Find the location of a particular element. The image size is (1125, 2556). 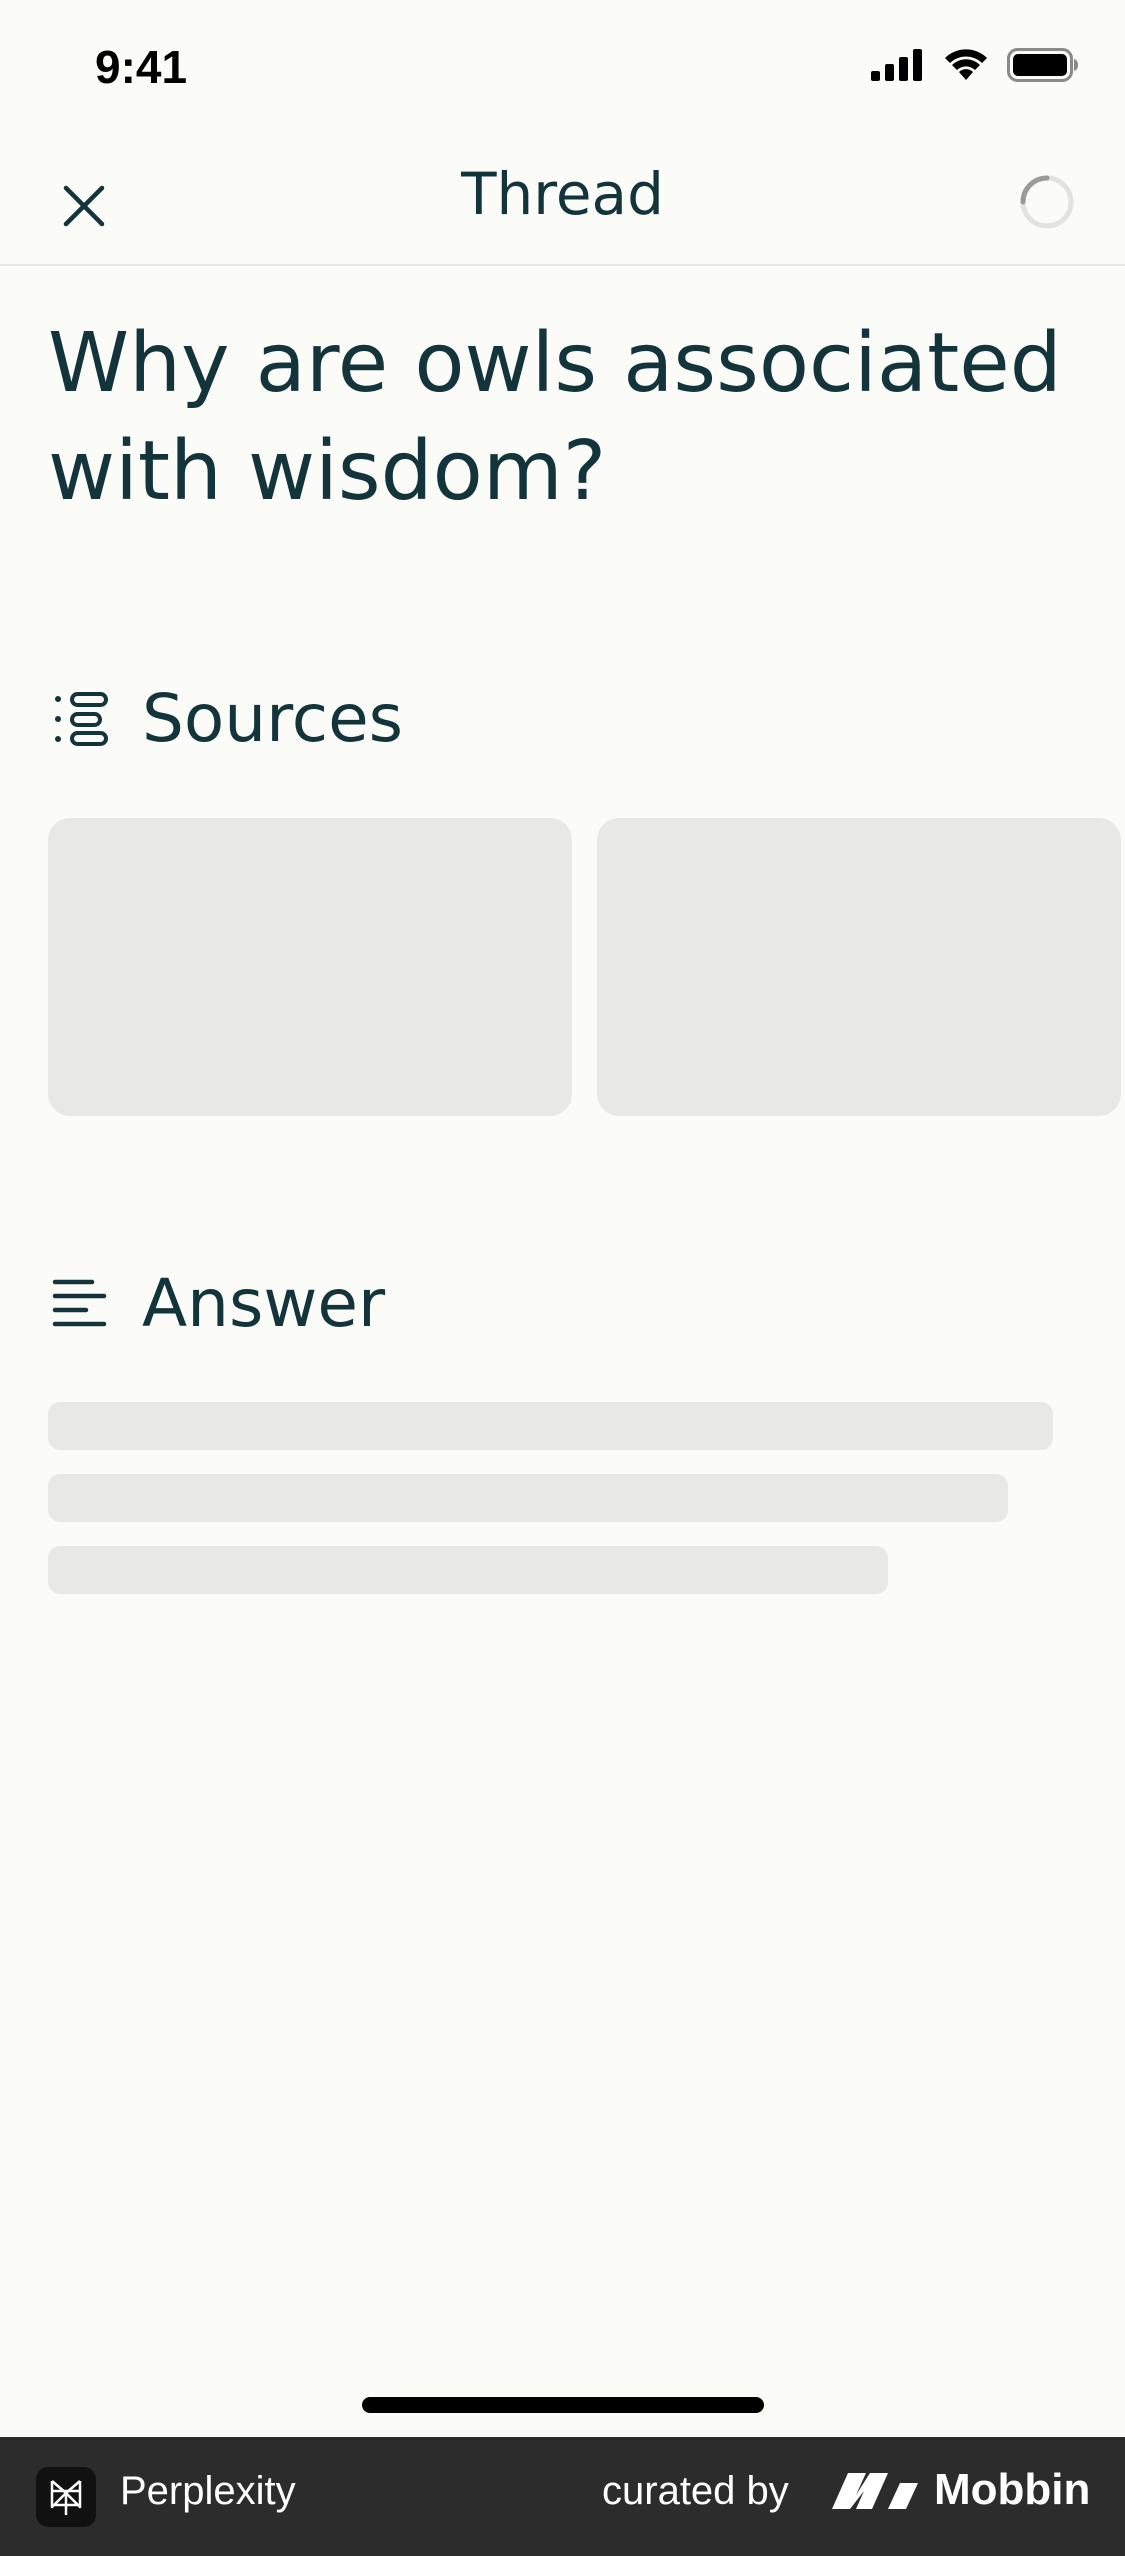

status-icons is located at coordinates (975, 65).